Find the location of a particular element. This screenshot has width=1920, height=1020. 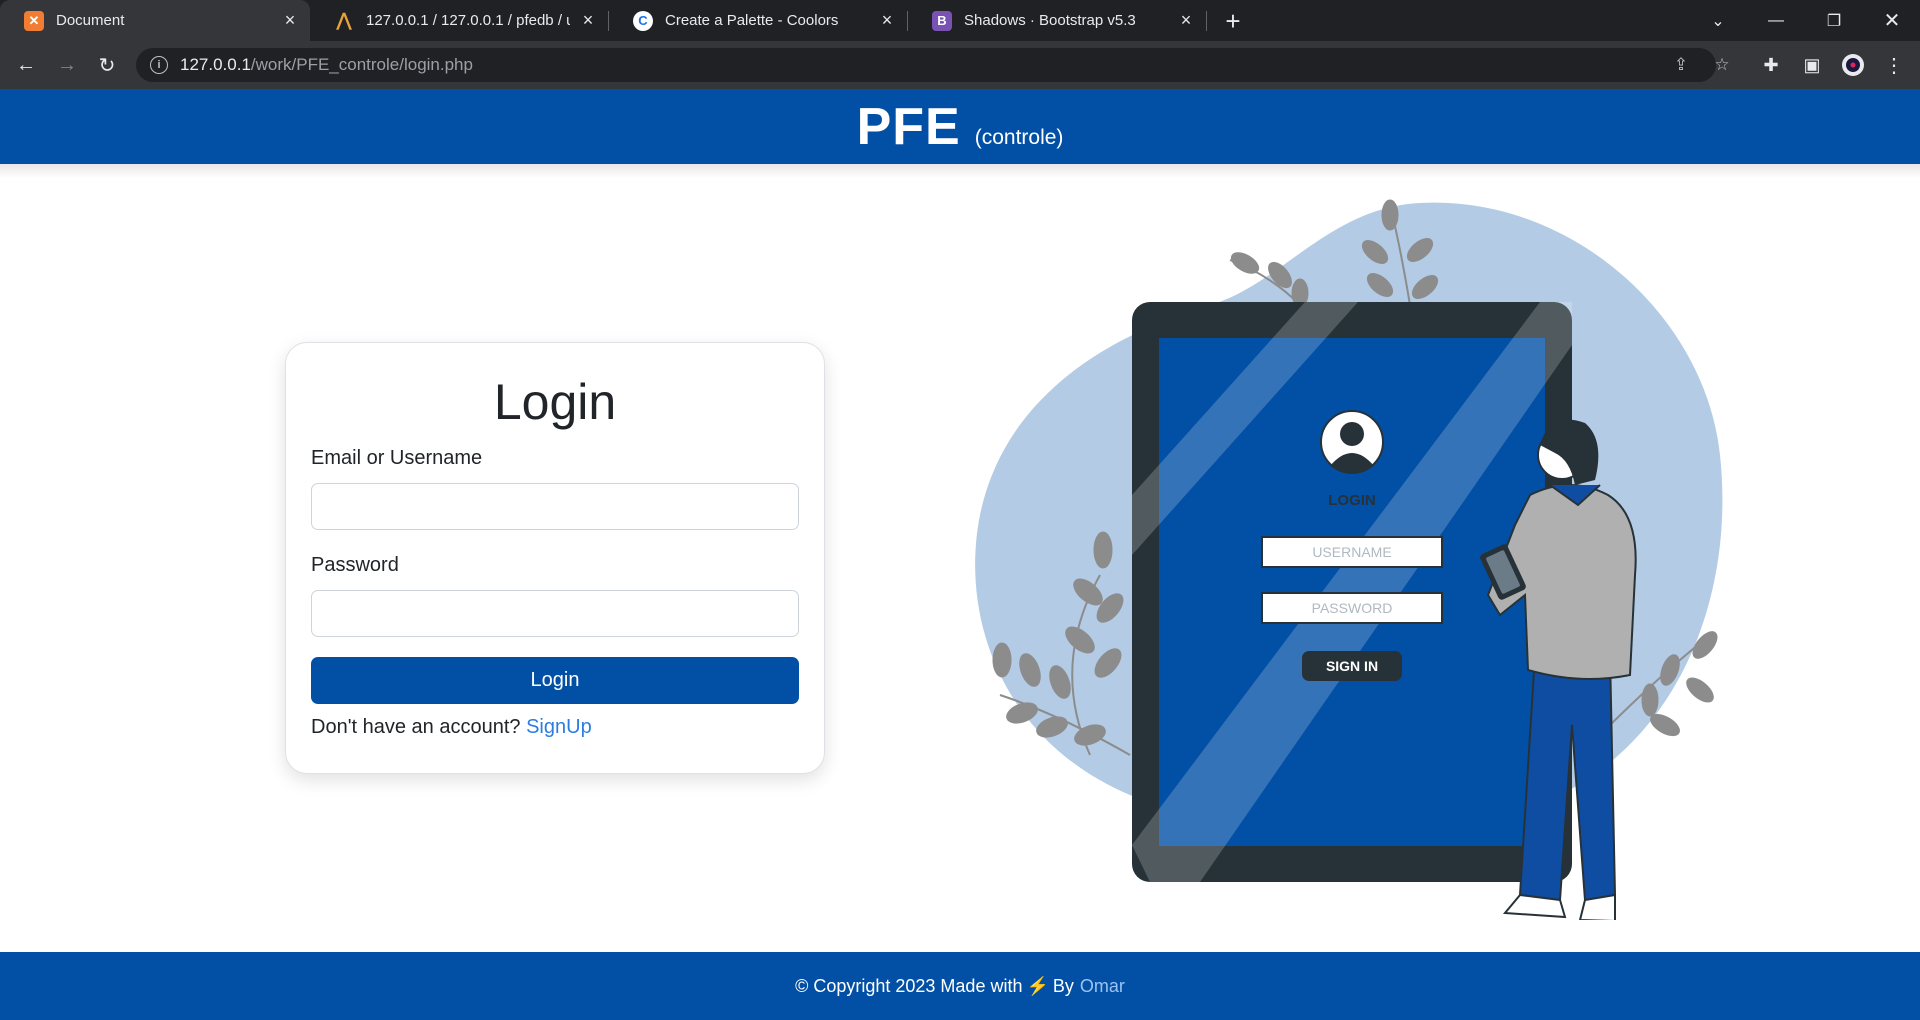

site-header: PFE (controle) is located at coordinates (960, 126).